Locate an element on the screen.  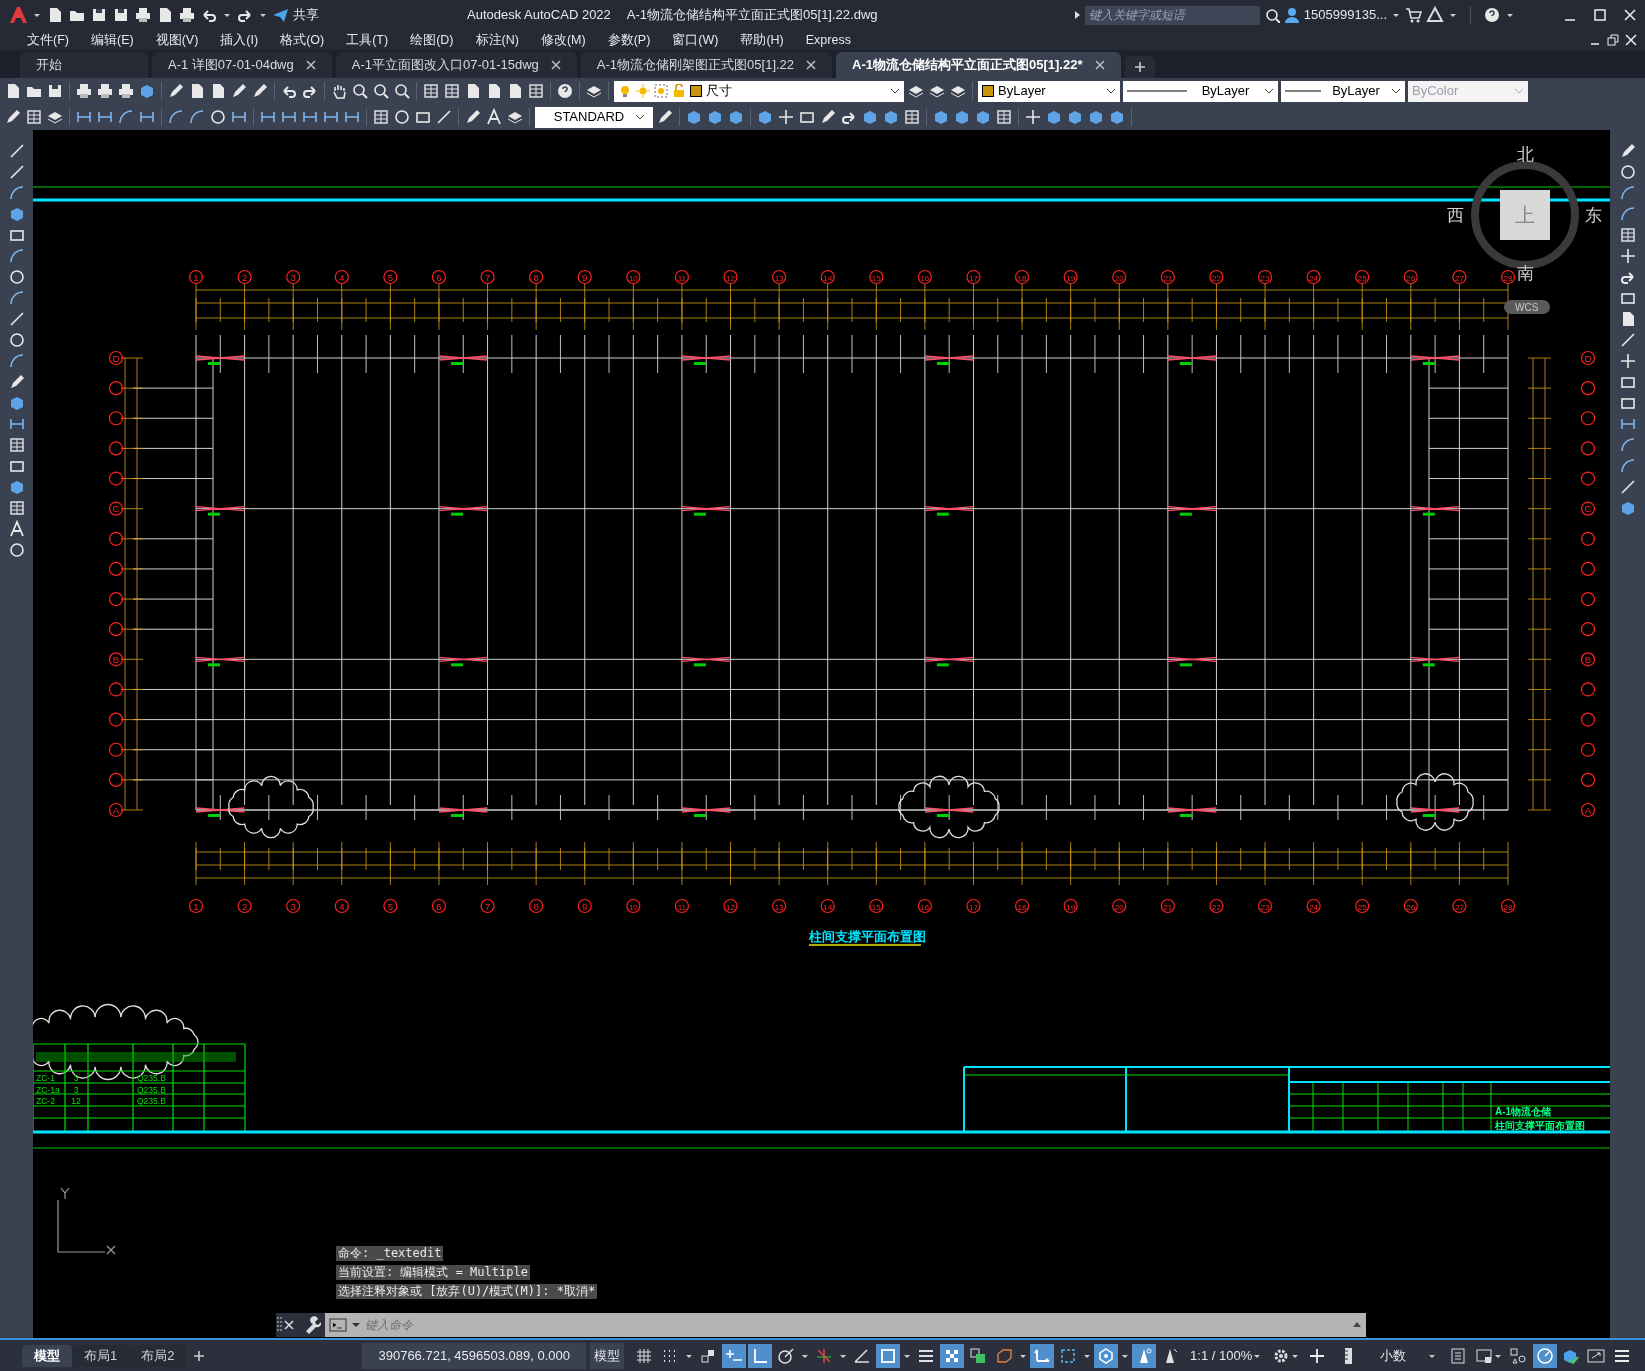
menu-item: 插入(I) is located at coordinates (239, 40).